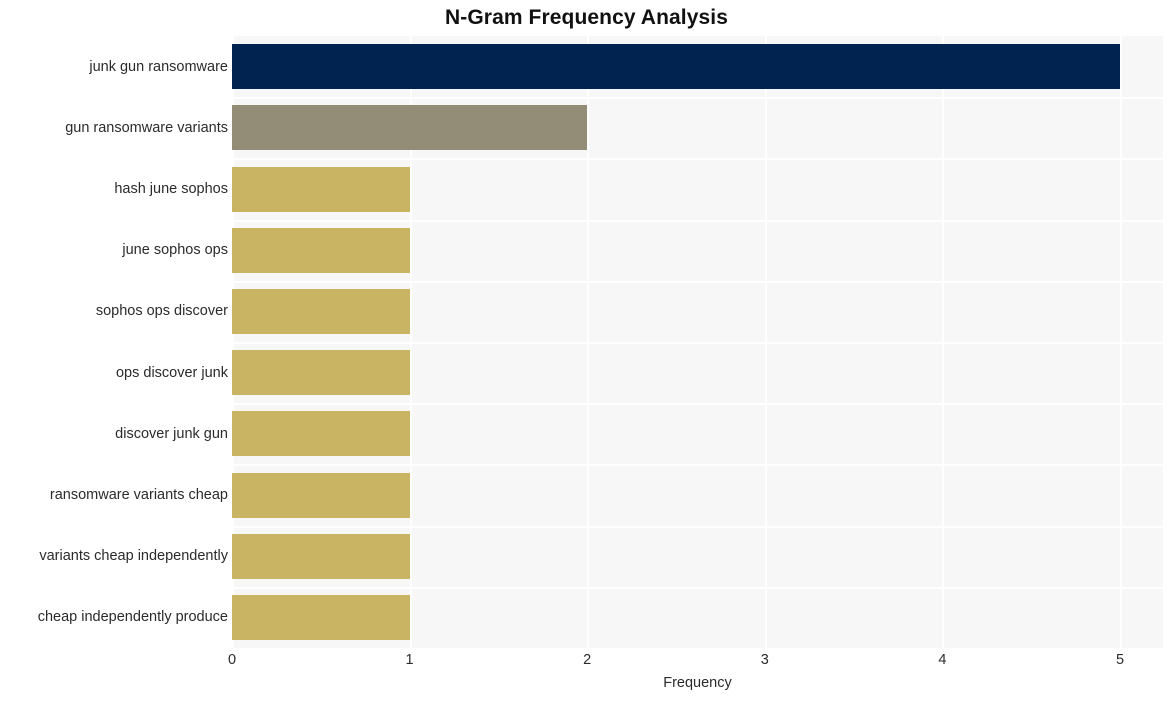 The height and width of the screenshot is (701, 1173). I want to click on y-axis-tick-label: ransomware variants cheap, so click(138, 495).